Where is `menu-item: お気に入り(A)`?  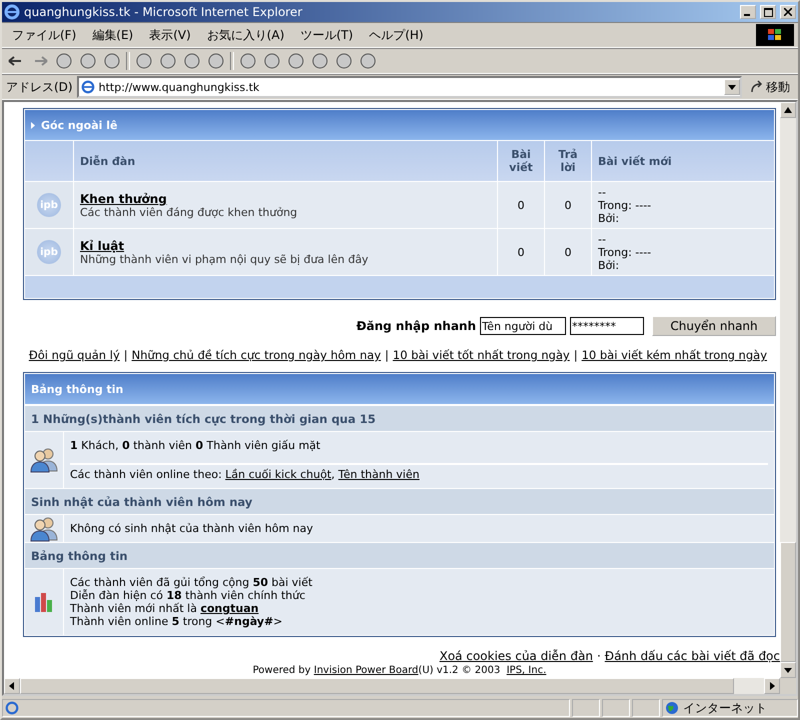
menu-item: お気に入り(A) is located at coordinates (245, 35).